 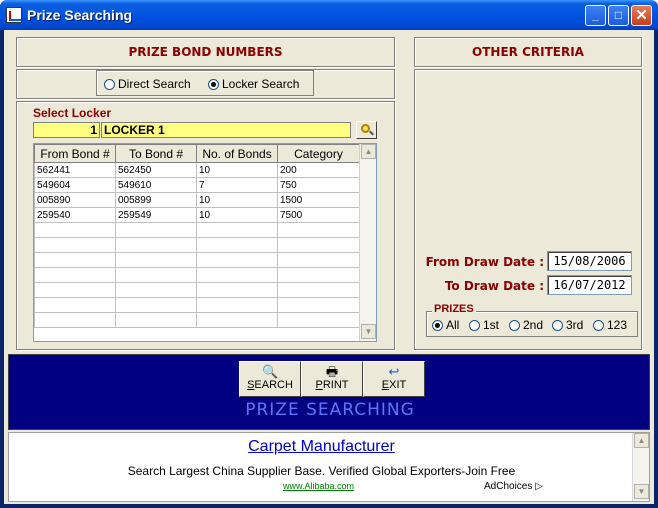 I want to click on exit-button-label: EXIT, so click(x=394, y=385).